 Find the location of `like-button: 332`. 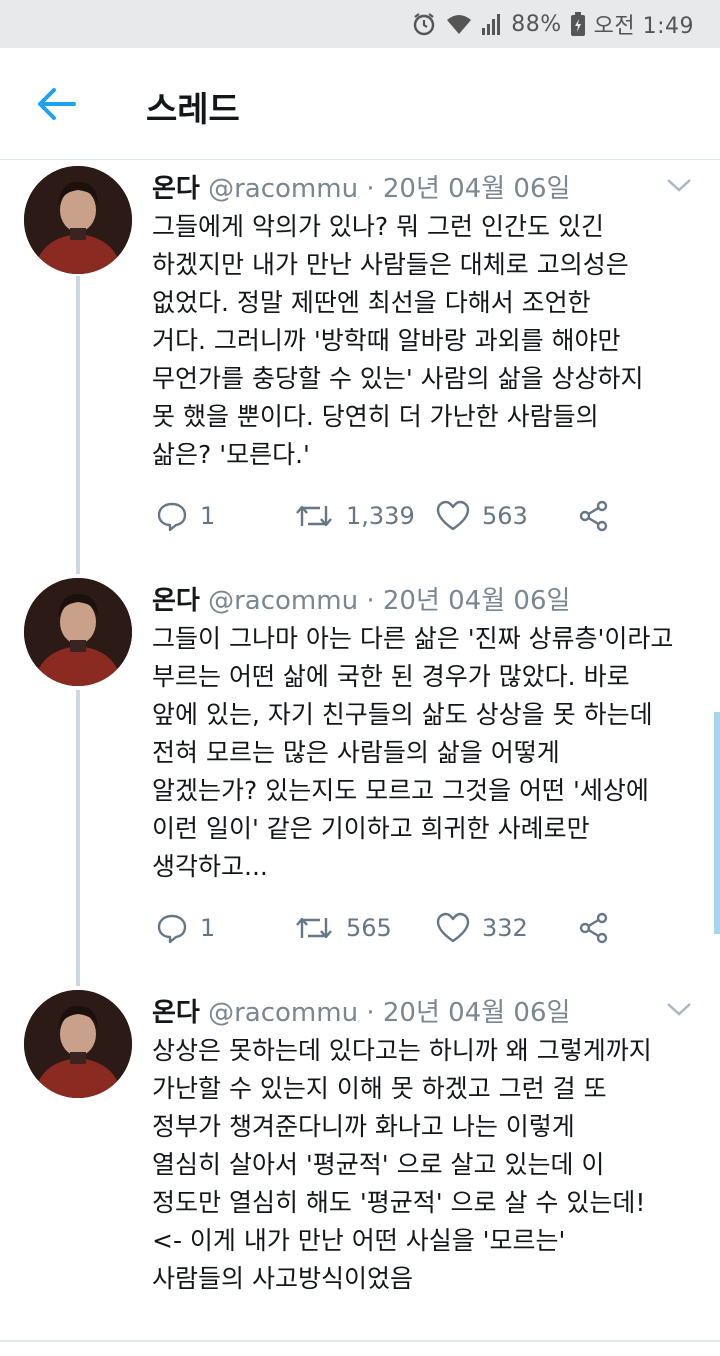

like-button: 332 is located at coordinates (482, 928).